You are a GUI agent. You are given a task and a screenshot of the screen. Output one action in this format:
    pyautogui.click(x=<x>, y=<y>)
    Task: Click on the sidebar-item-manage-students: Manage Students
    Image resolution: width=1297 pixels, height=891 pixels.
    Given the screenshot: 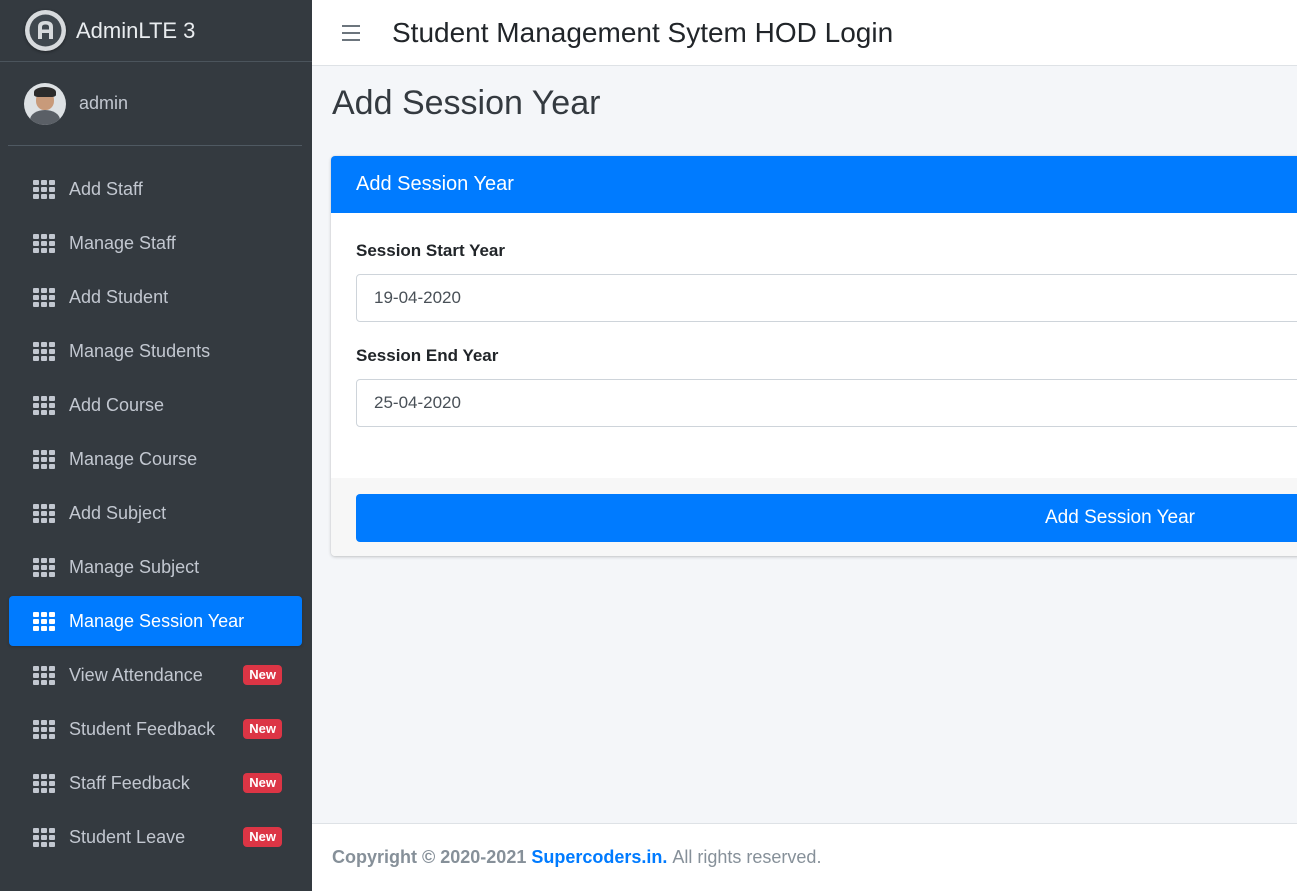 What is the action you would take?
    pyautogui.click(x=155, y=351)
    